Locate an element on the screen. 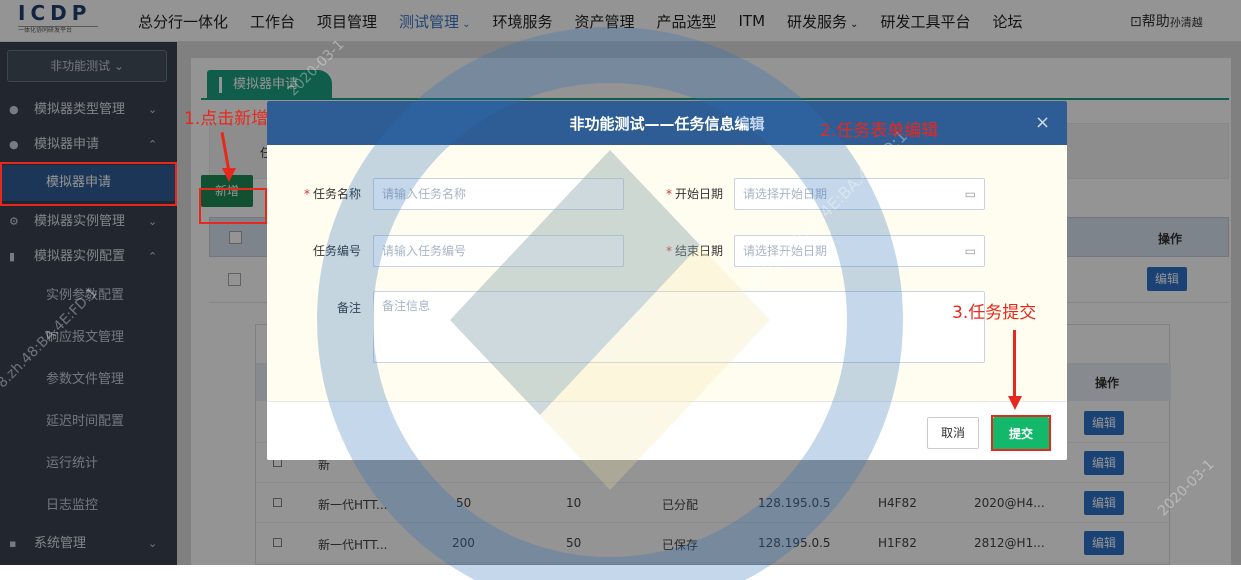 Image resolution: width=1241 pixels, height=580 pixels. highlight-add-button is located at coordinates (233, 206).